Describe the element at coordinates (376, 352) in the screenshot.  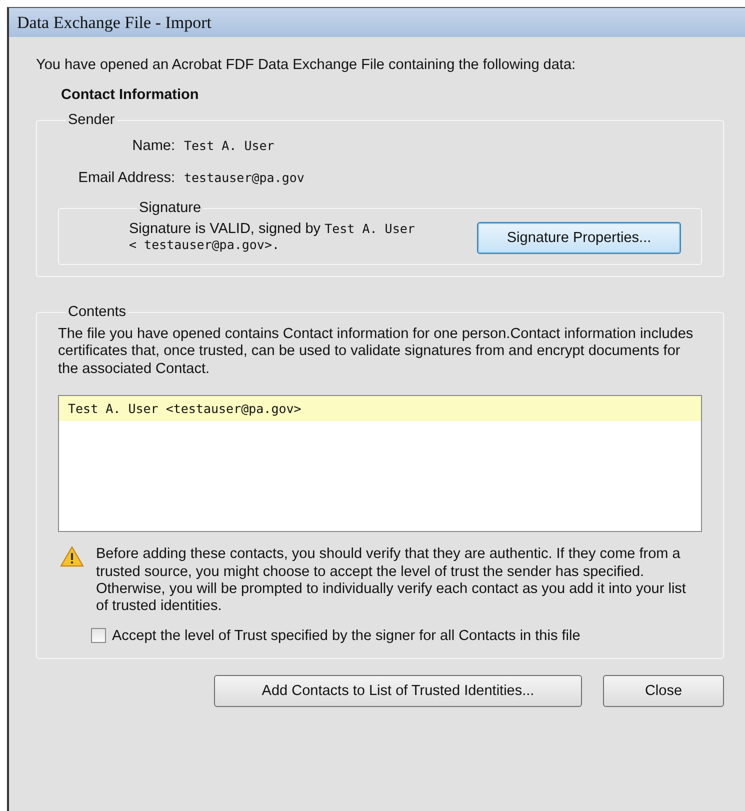
I see `description-text: The file you have opened contains Contact information for one person.Contact information includes certificates that, once trusted, can be used to validate signatures from and encrypt documents for the associated Contact.` at that location.